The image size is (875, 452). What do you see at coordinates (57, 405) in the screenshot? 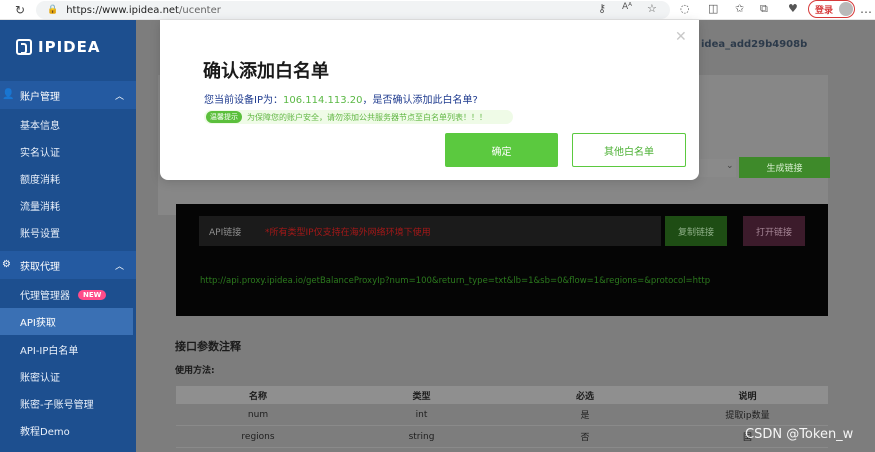
I see `sidebar-item-label: 账密-子账号管理` at bounding box center [57, 405].